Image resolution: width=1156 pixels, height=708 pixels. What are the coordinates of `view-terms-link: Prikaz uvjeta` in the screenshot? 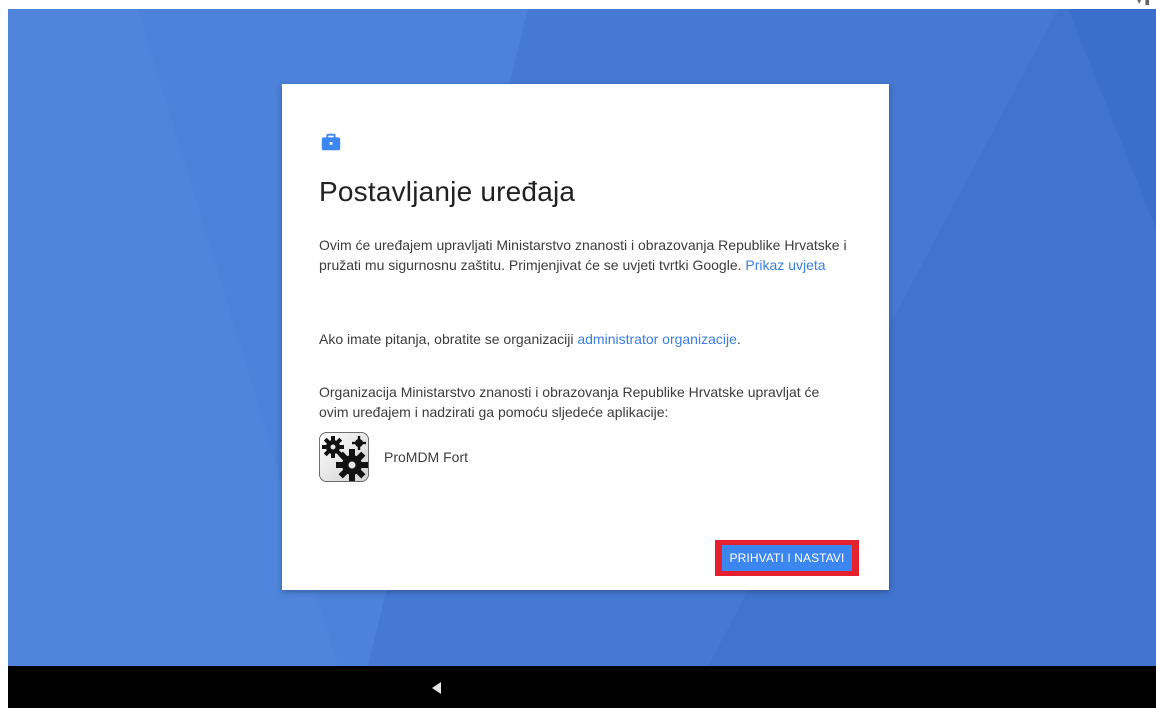 It's located at (785, 265).